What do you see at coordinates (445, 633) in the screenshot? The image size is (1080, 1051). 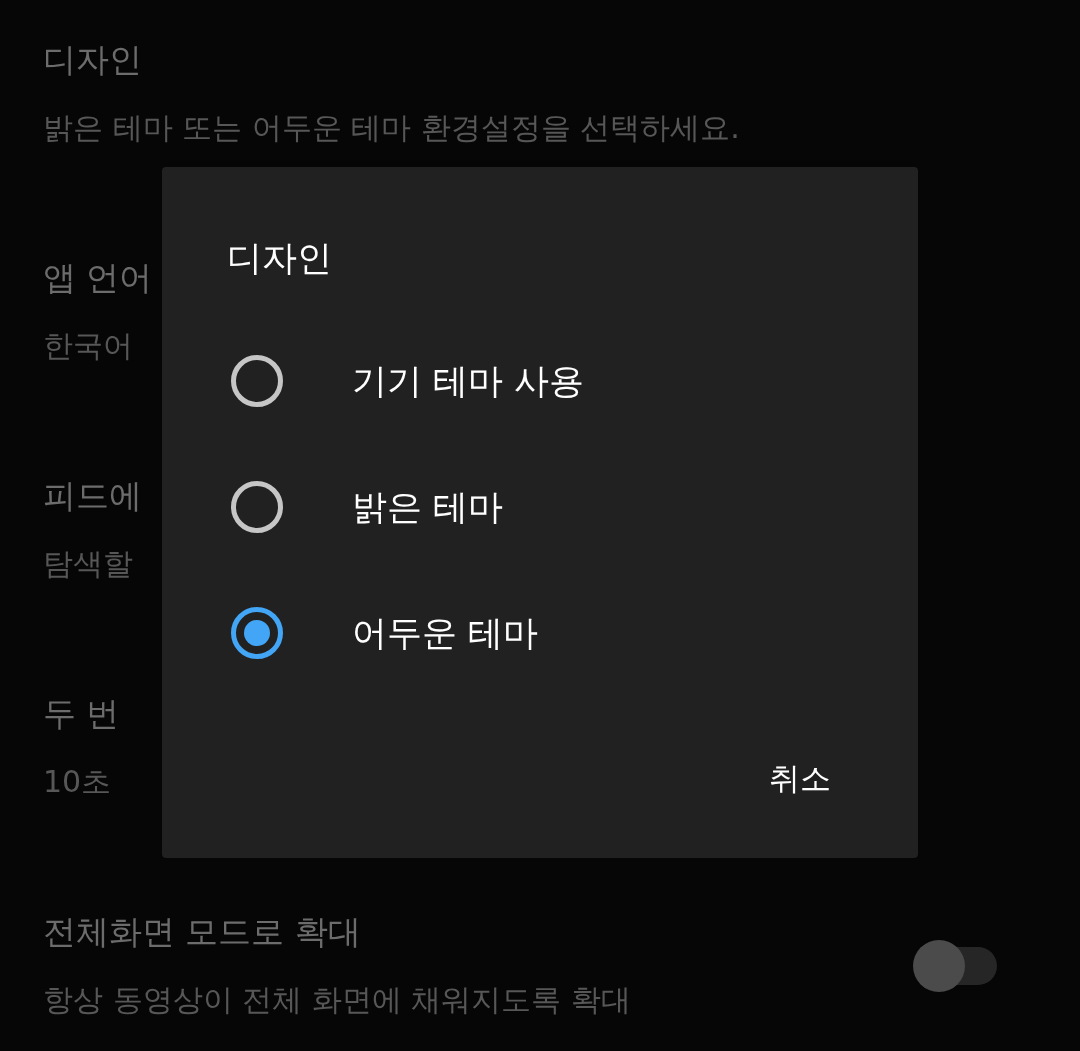 I see `option-label: 어두운 테마` at bounding box center [445, 633].